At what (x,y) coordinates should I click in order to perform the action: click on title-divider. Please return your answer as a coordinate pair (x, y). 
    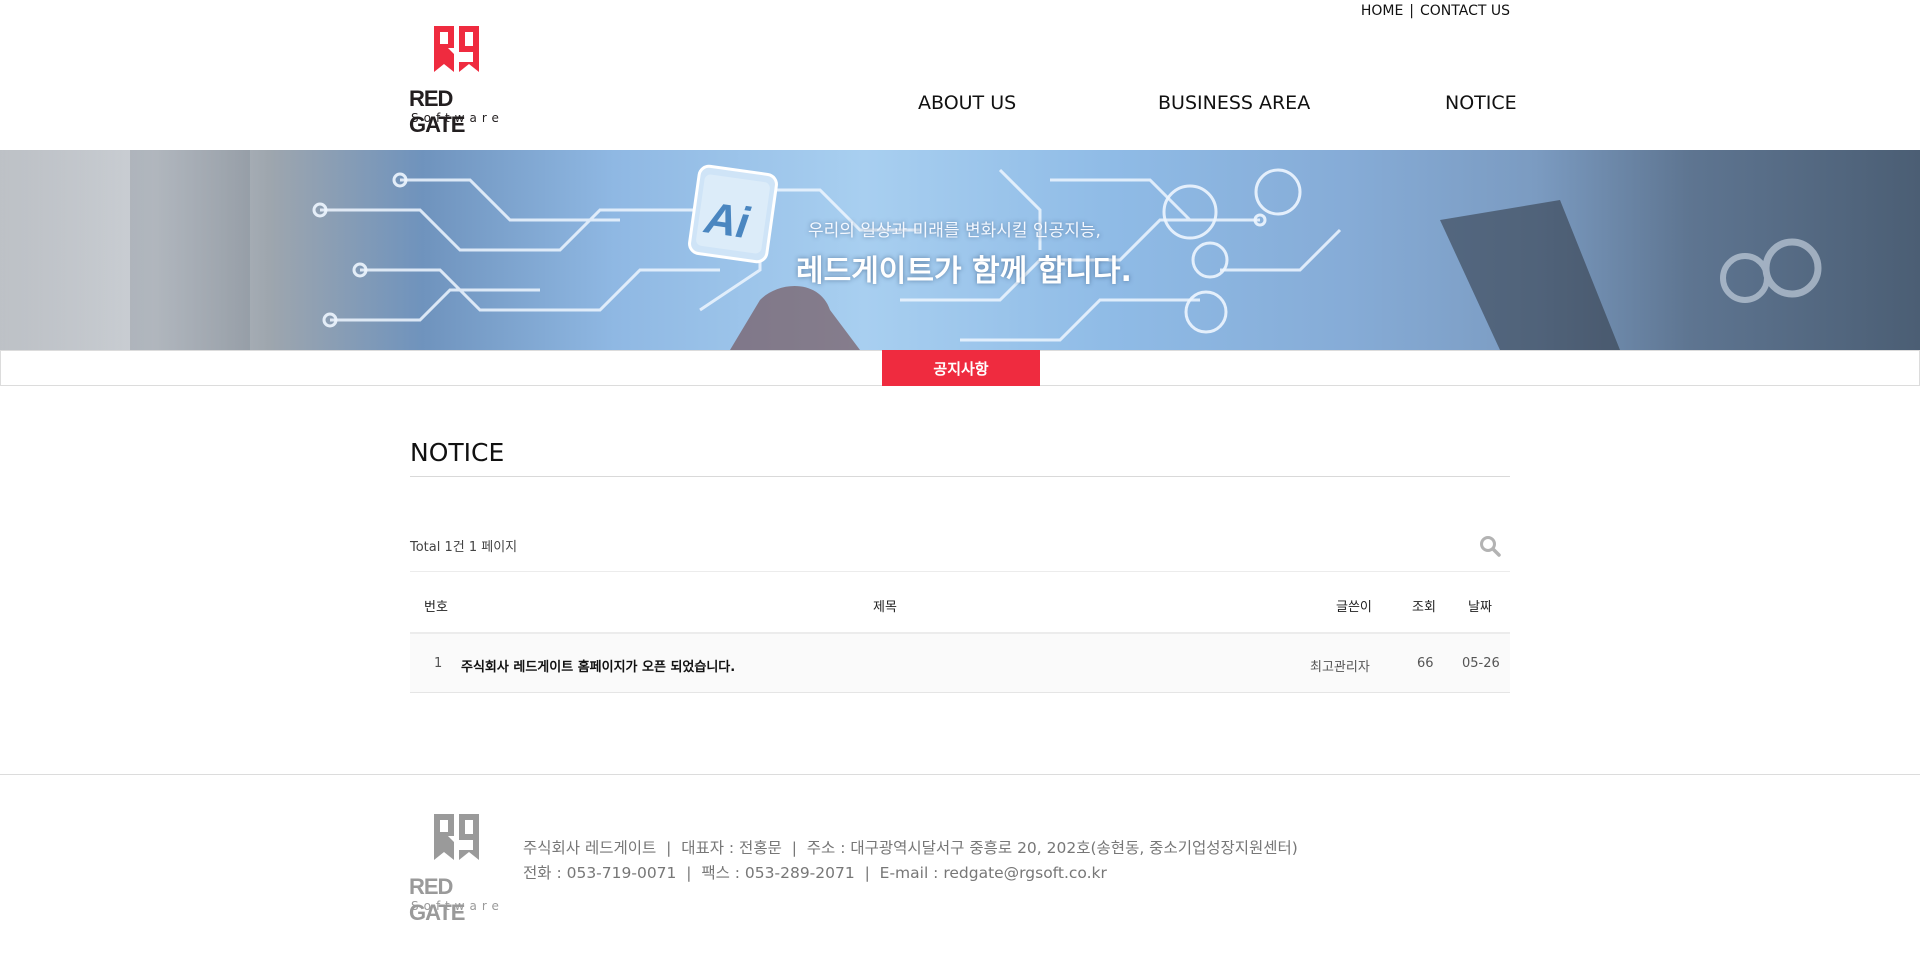
    Looking at the image, I should click on (960, 476).